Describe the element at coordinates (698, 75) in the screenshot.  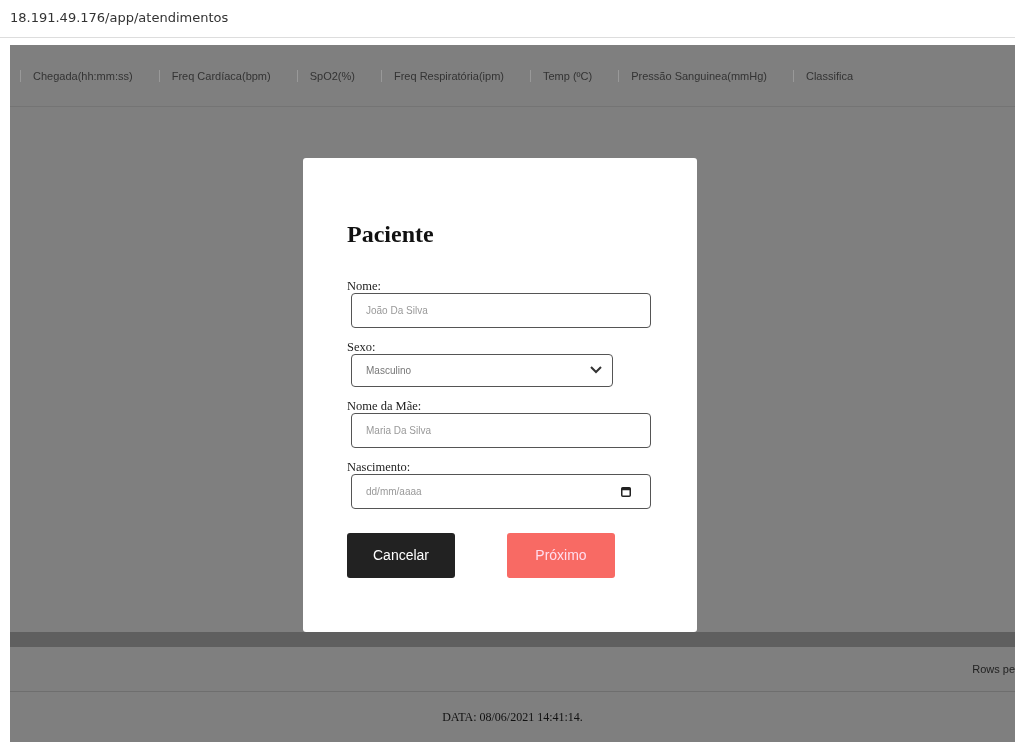
I see `column-header: Pressão Sanguinea(mmHg)` at that location.